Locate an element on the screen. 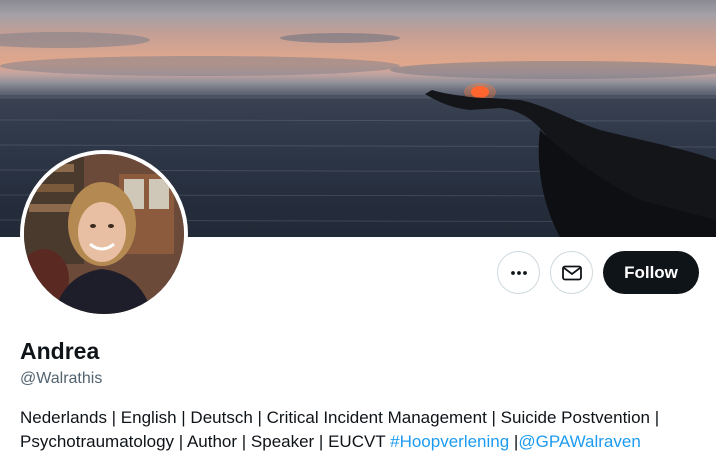  display-name: Andrea is located at coordinates (60, 351).